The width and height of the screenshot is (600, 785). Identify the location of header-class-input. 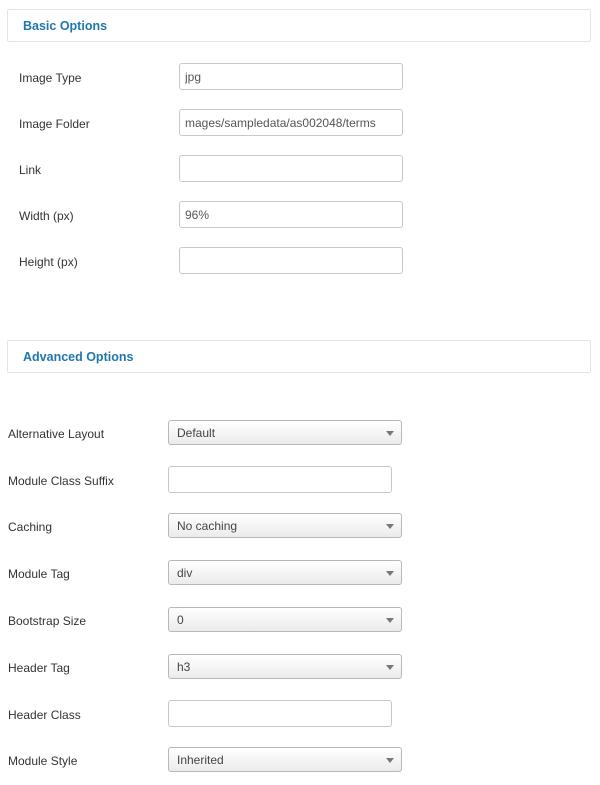
(280, 713).